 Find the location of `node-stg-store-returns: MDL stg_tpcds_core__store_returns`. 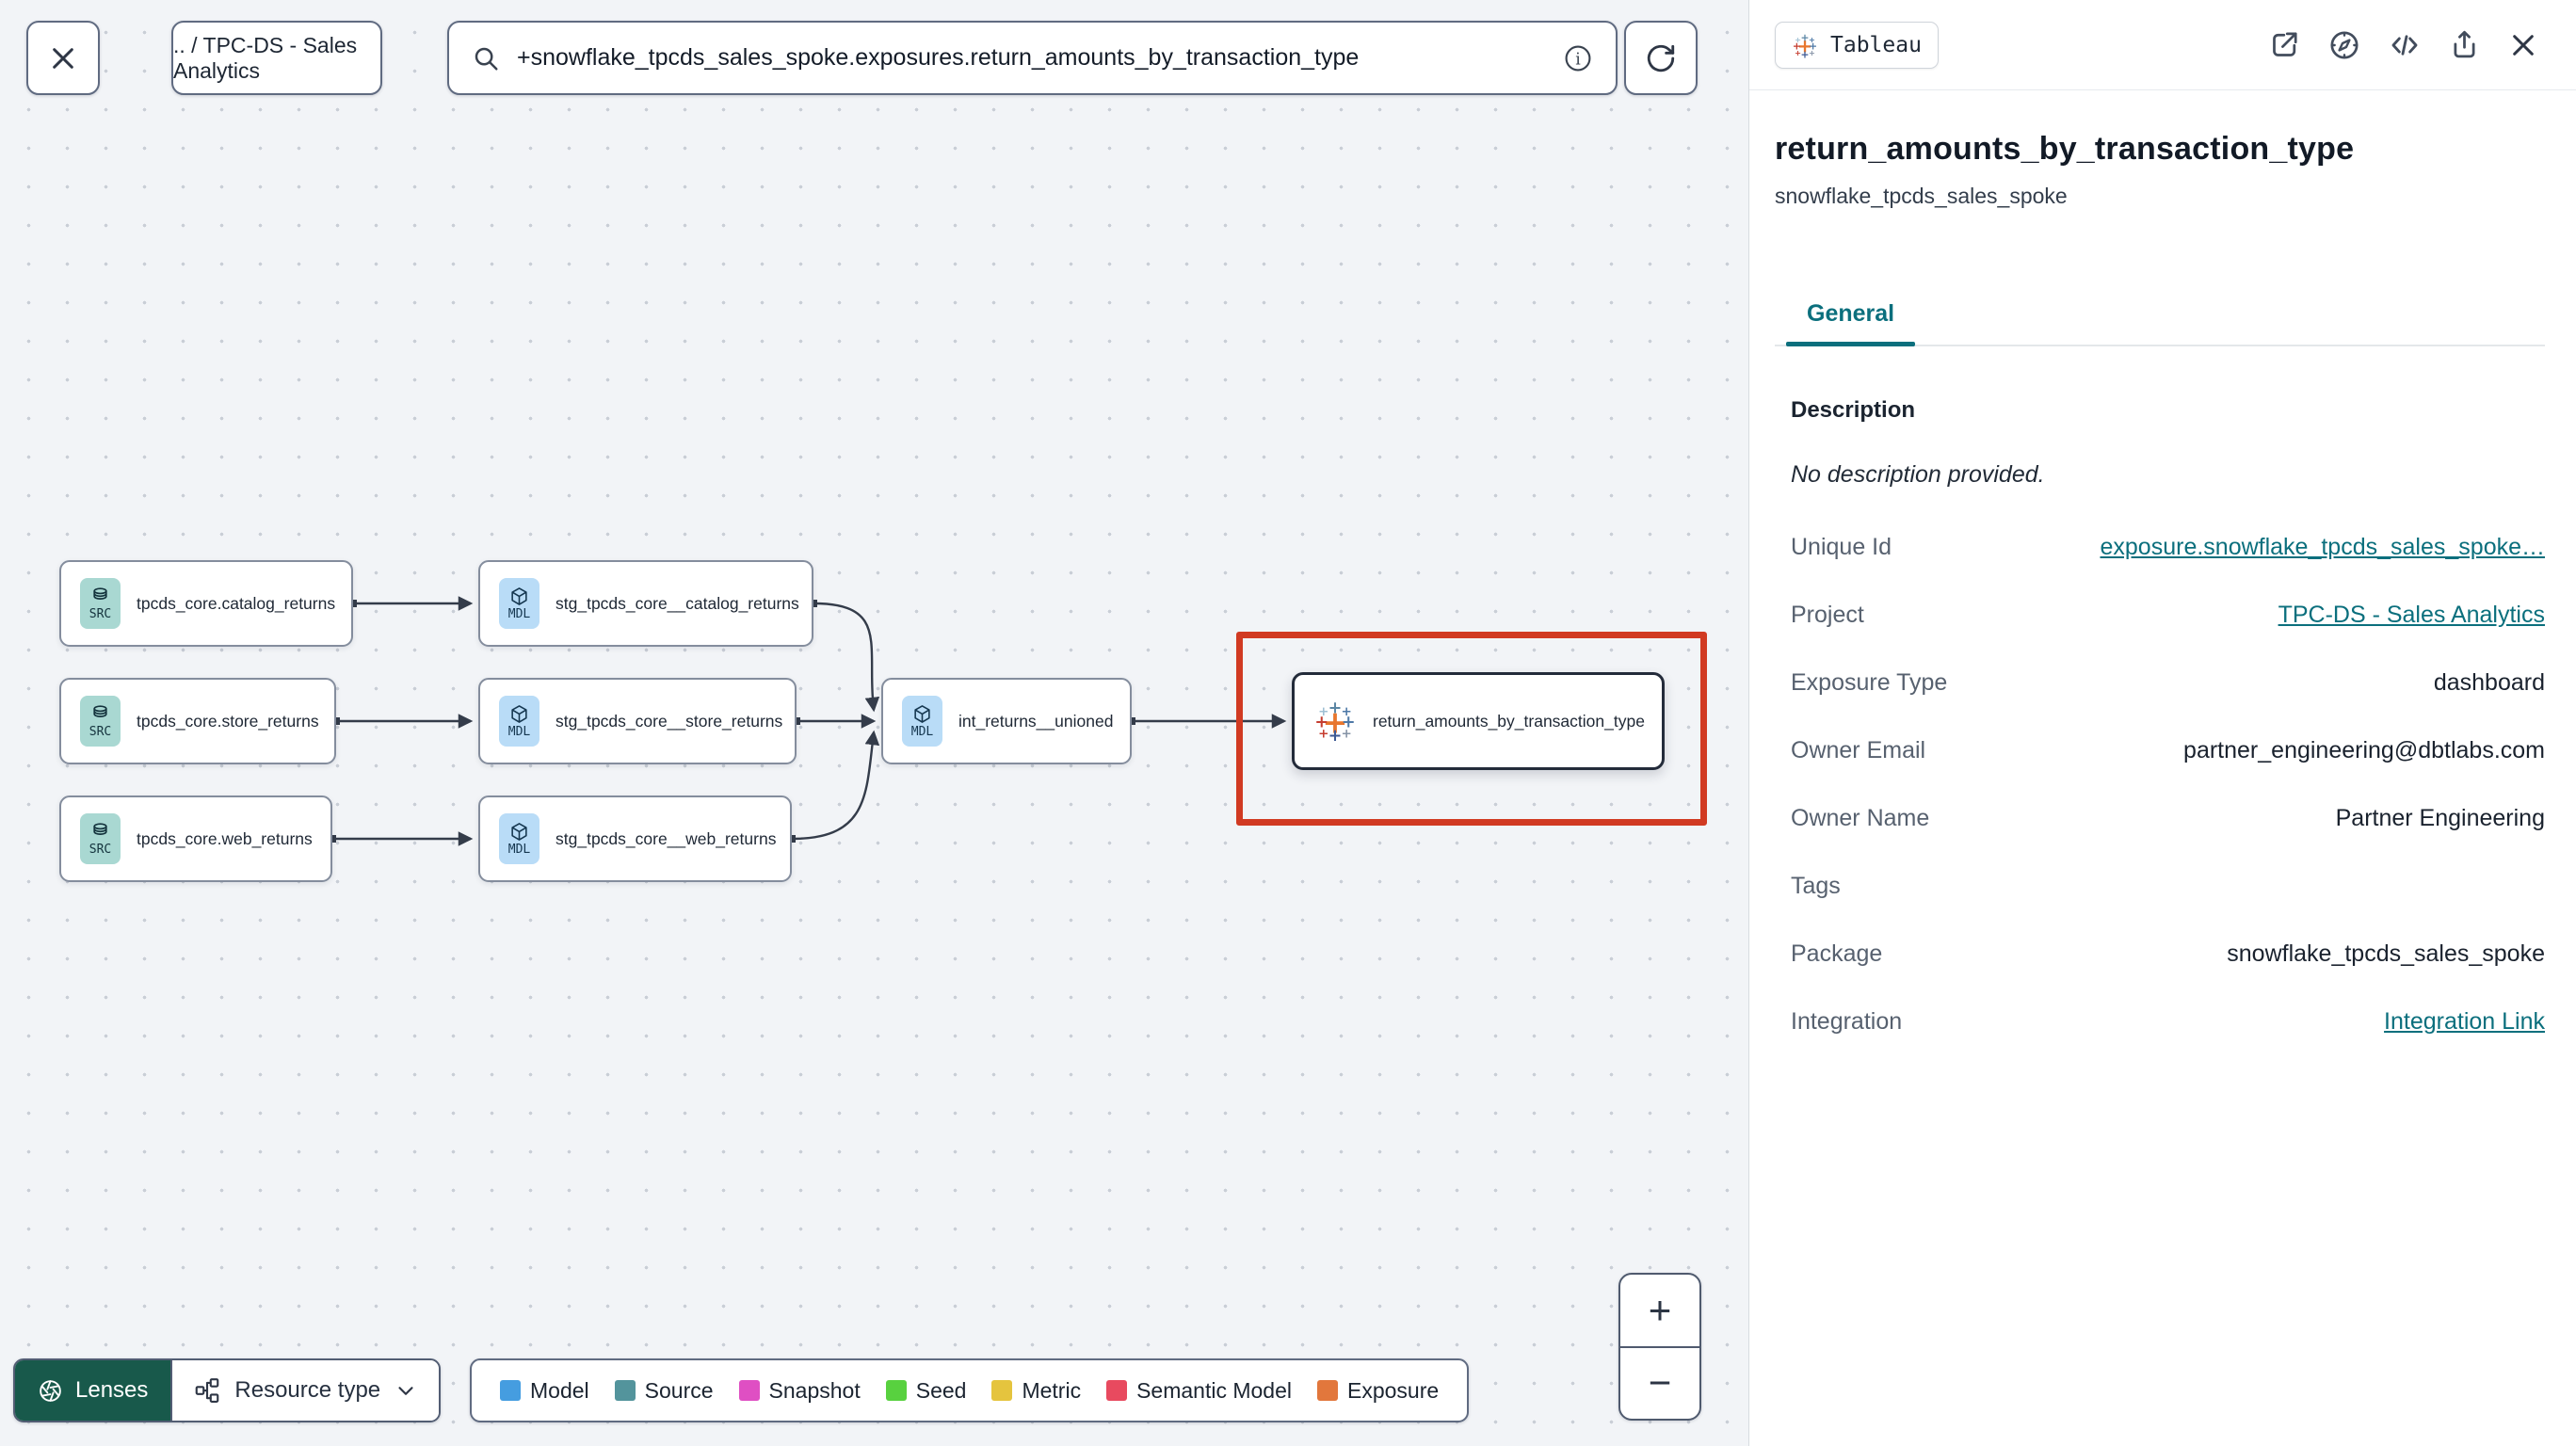

node-stg-store-returns: MDL stg_tpcds_core__store_returns is located at coordinates (637, 721).